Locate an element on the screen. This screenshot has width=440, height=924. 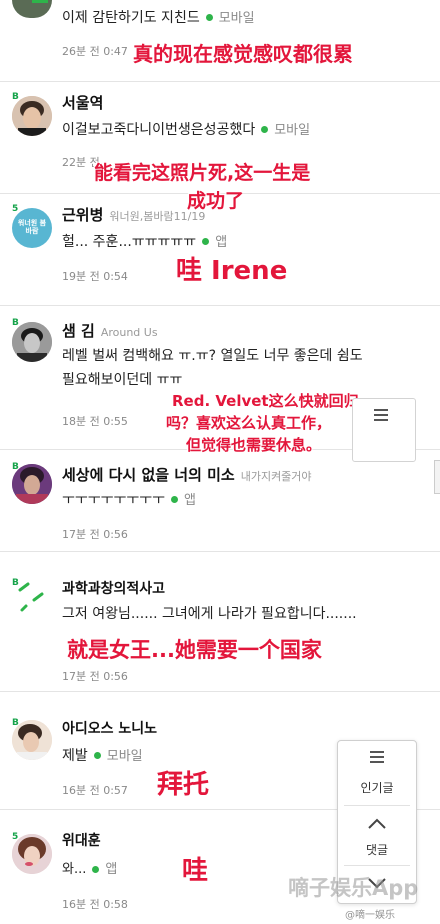
comment-time: 16분 전 0:57 is located at coordinates (95, 790).